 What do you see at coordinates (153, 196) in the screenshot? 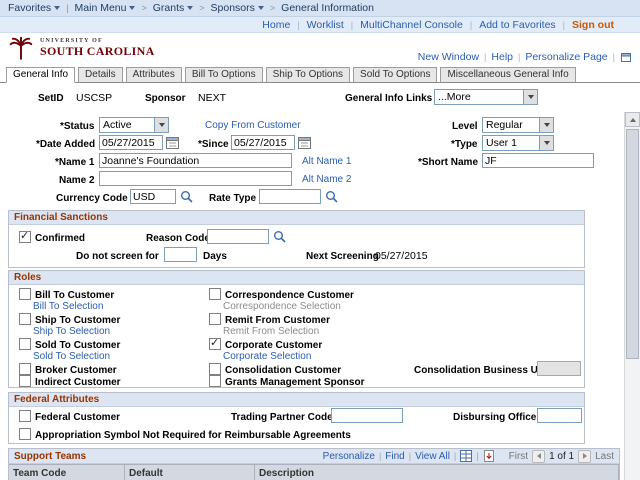
I see `currency-code-input` at bounding box center [153, 196].